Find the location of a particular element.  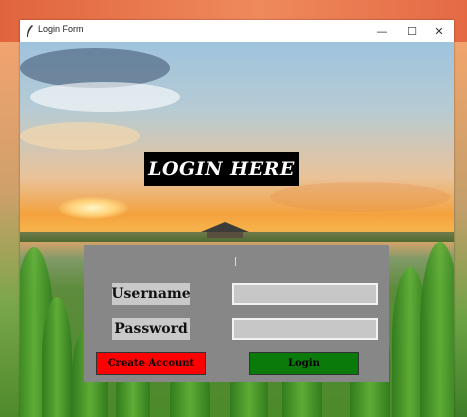

close-button: ✕ is located at coordinates (439, 31).